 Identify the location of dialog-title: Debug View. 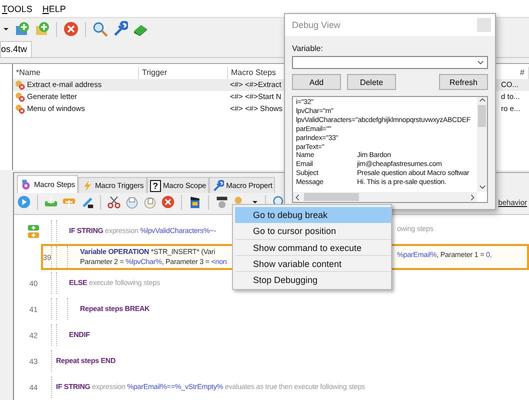
(316, 25).